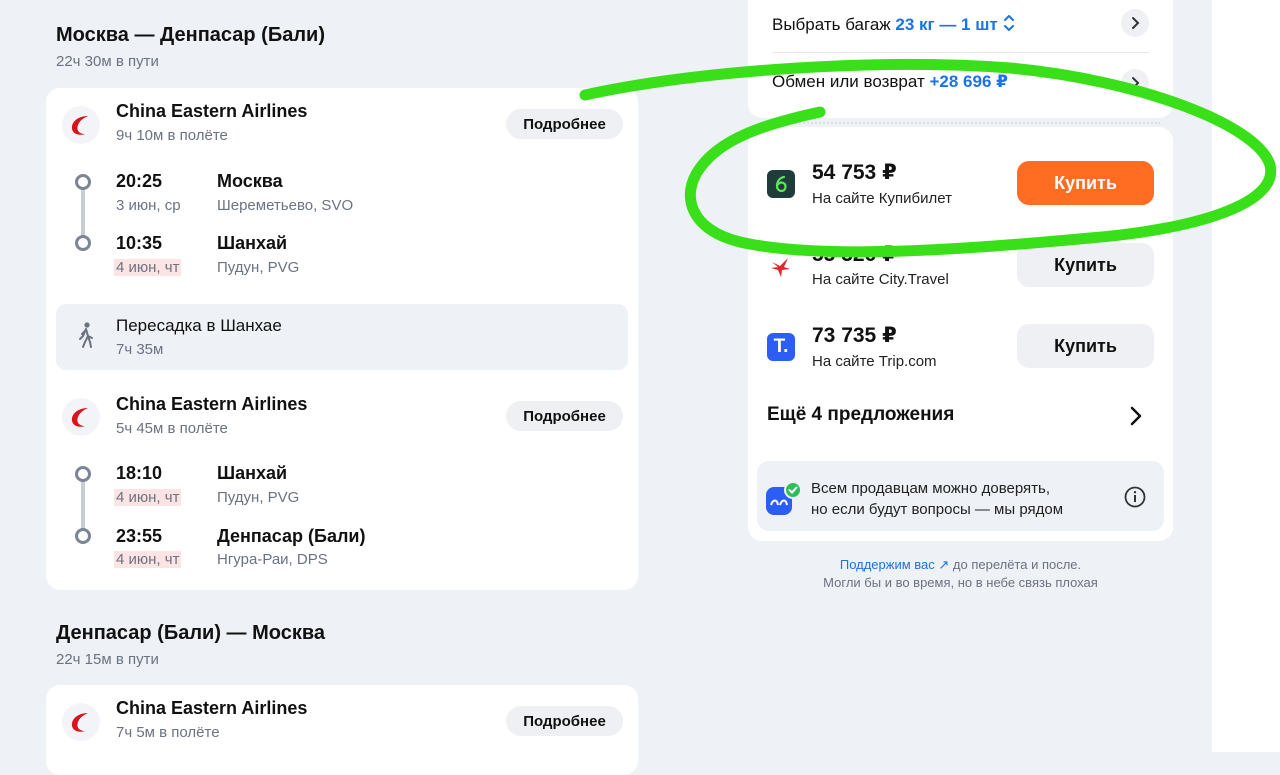 This screenshot has width=1280, height=775. Describe the element at coordinates (252, 473) in the screenshot. I see `segment2-dep-city: Шанхай` at that location.